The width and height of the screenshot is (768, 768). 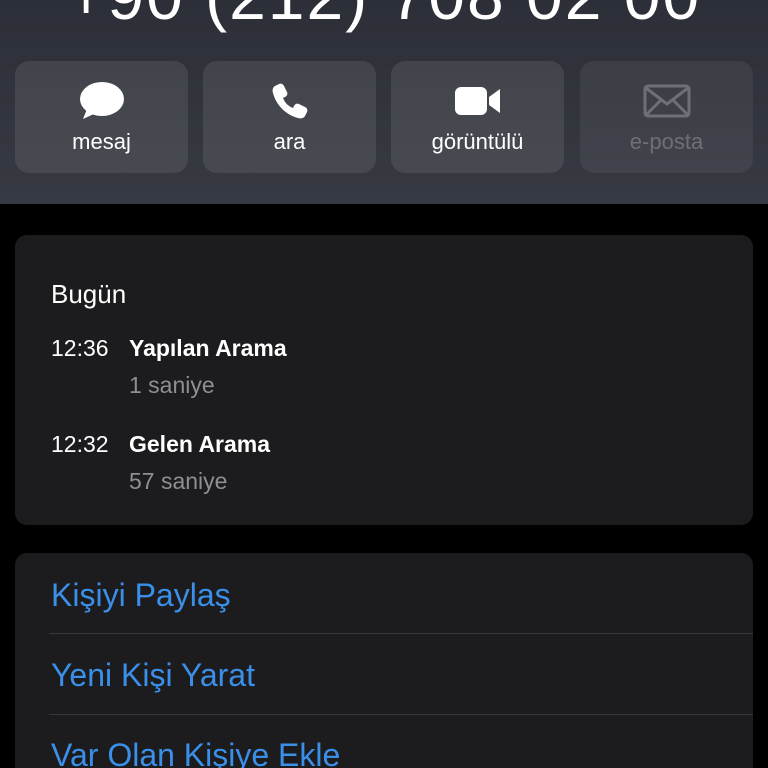 What do you see at coordinates (666, 101) in the screenshot?
I see `envelope-icon` at bounding box center [666, 101].